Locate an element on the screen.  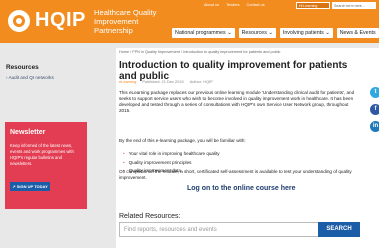
sidebar-link-label: Audit and QI networks is located at coordinates (31, 77).